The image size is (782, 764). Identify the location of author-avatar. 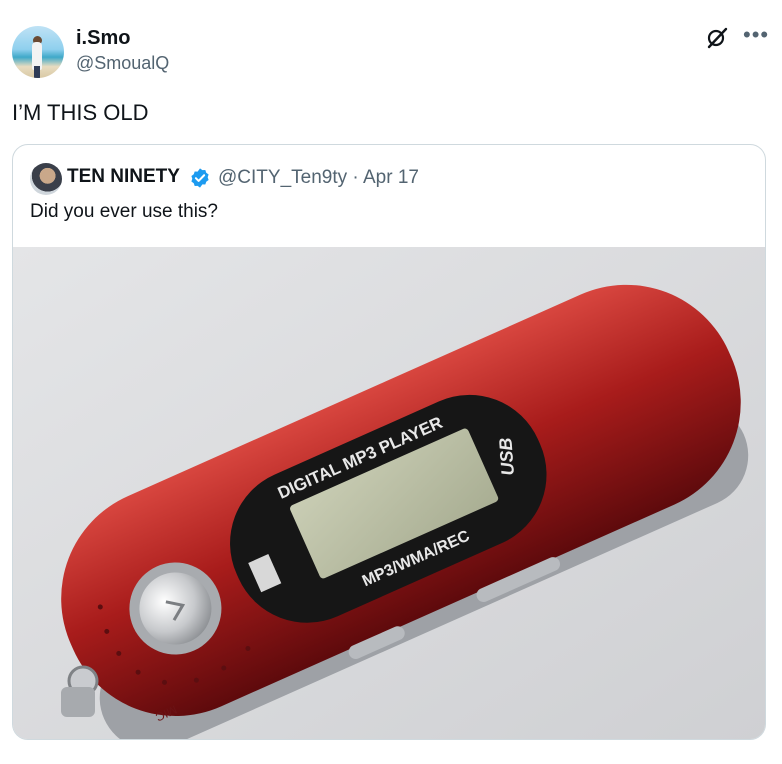
(38, 52).